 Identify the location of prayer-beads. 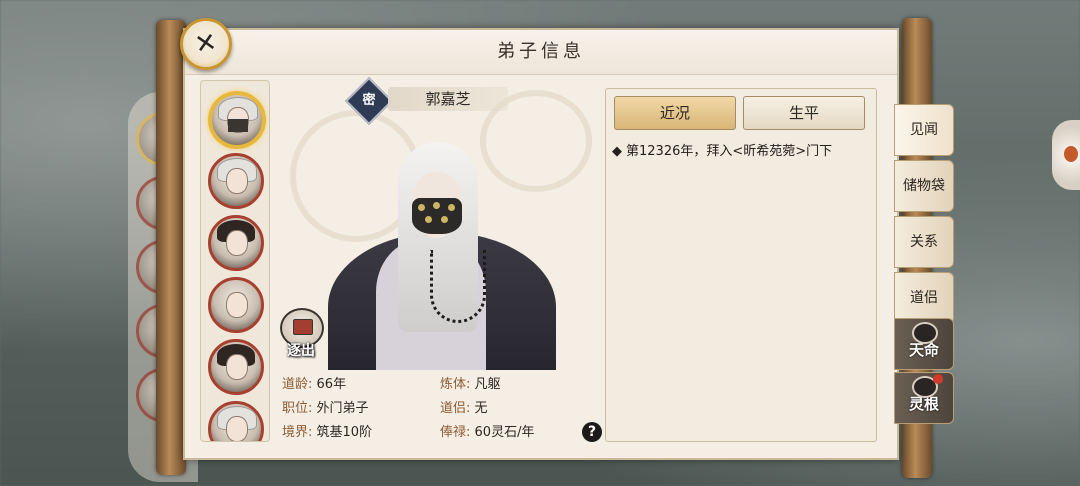
(458, 286).